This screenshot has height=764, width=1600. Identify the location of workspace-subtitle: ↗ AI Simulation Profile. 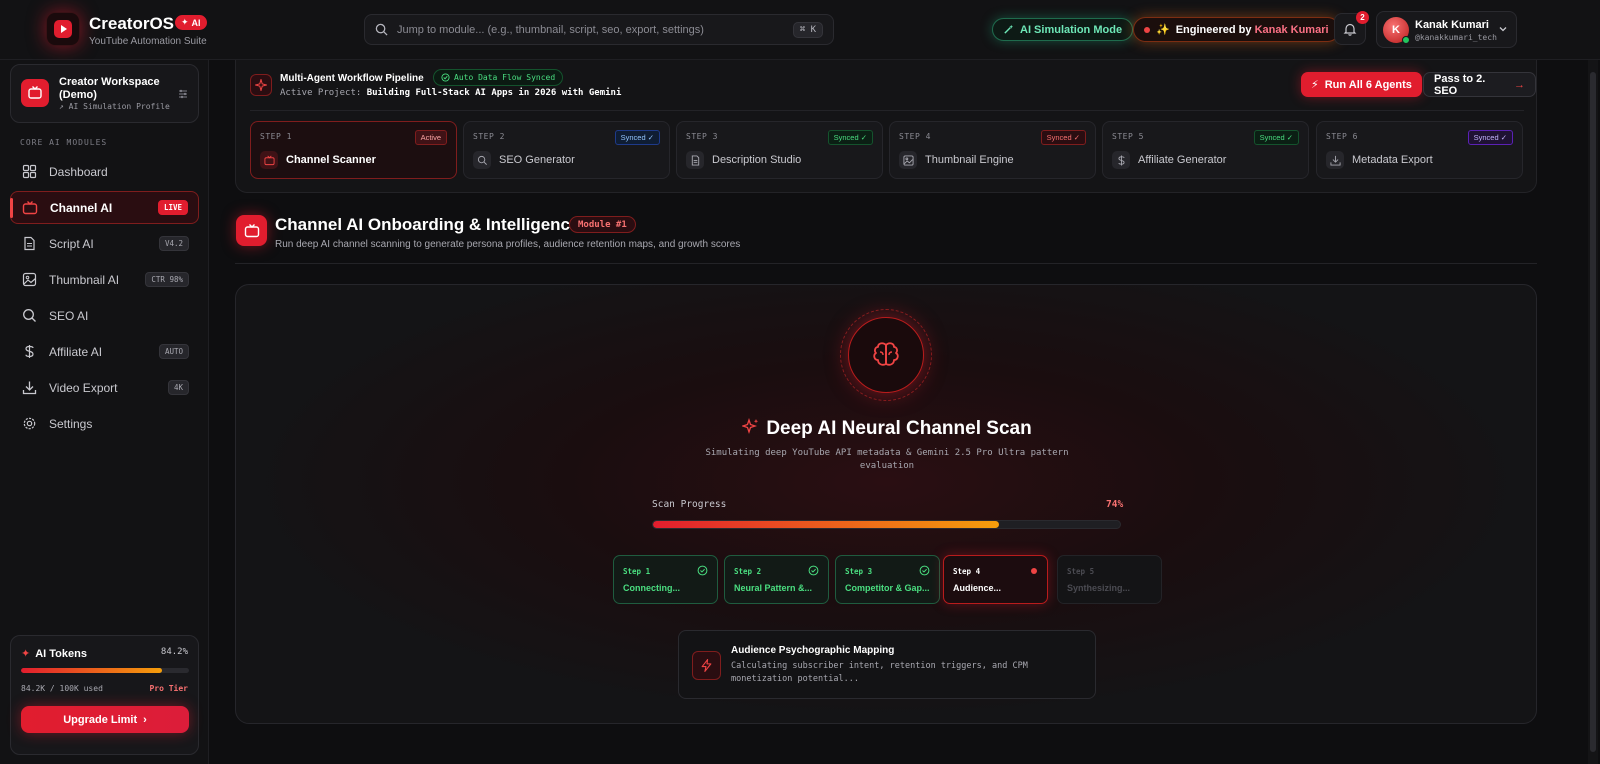
(114, 106).